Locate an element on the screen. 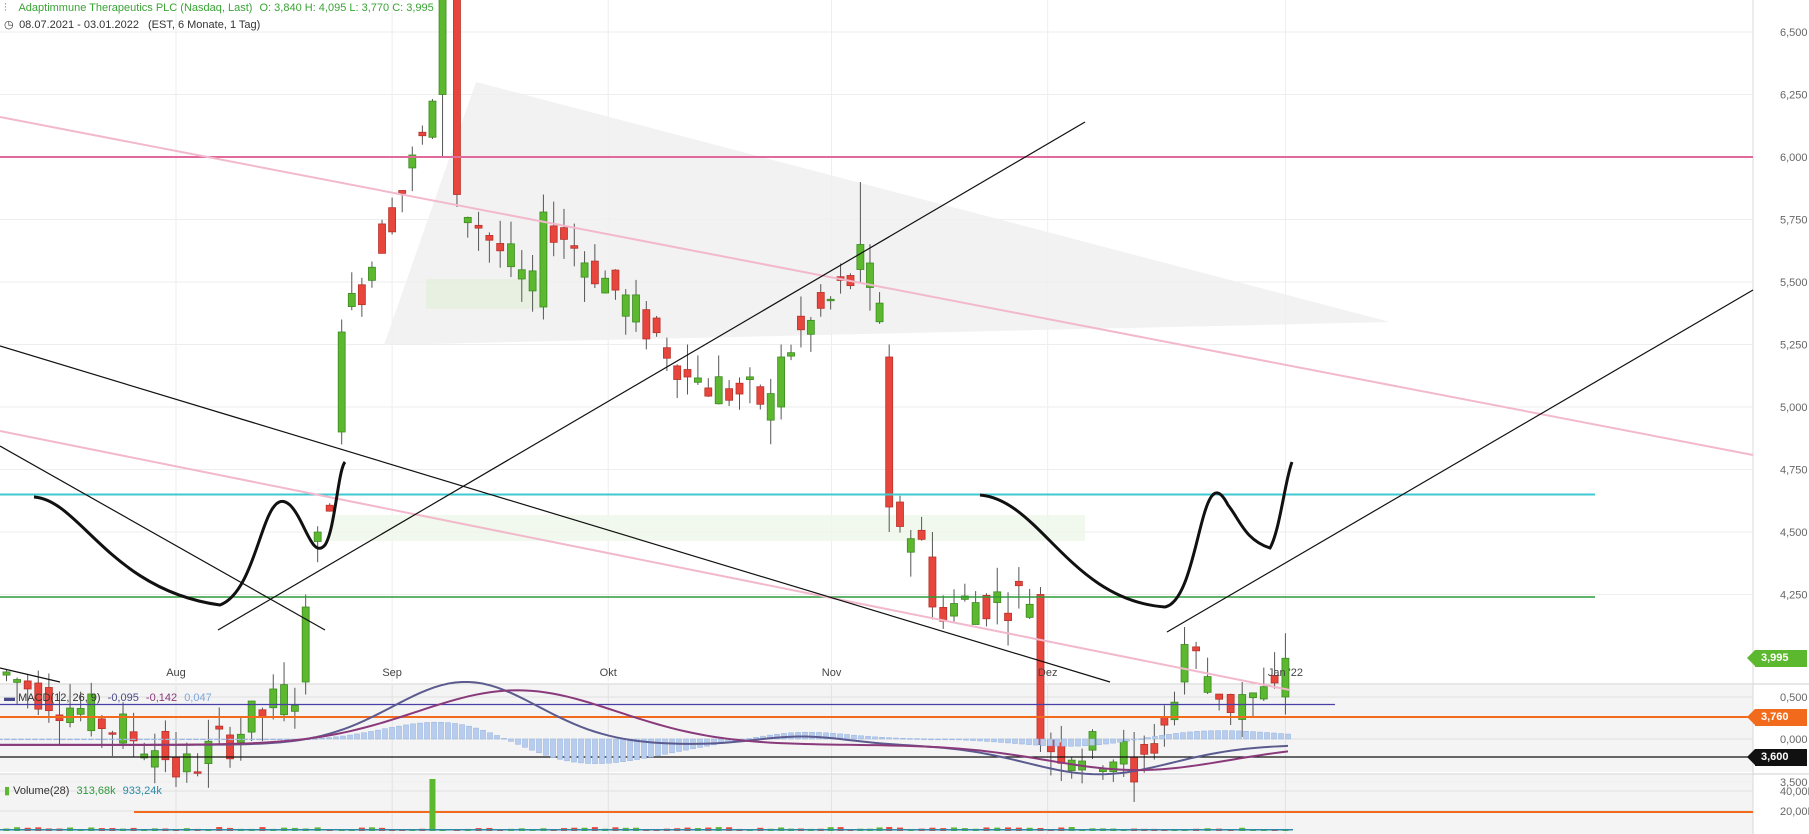 The image size is (1809, 834). price-tick-label: 6,000 is located at coordinates (1794, 158).